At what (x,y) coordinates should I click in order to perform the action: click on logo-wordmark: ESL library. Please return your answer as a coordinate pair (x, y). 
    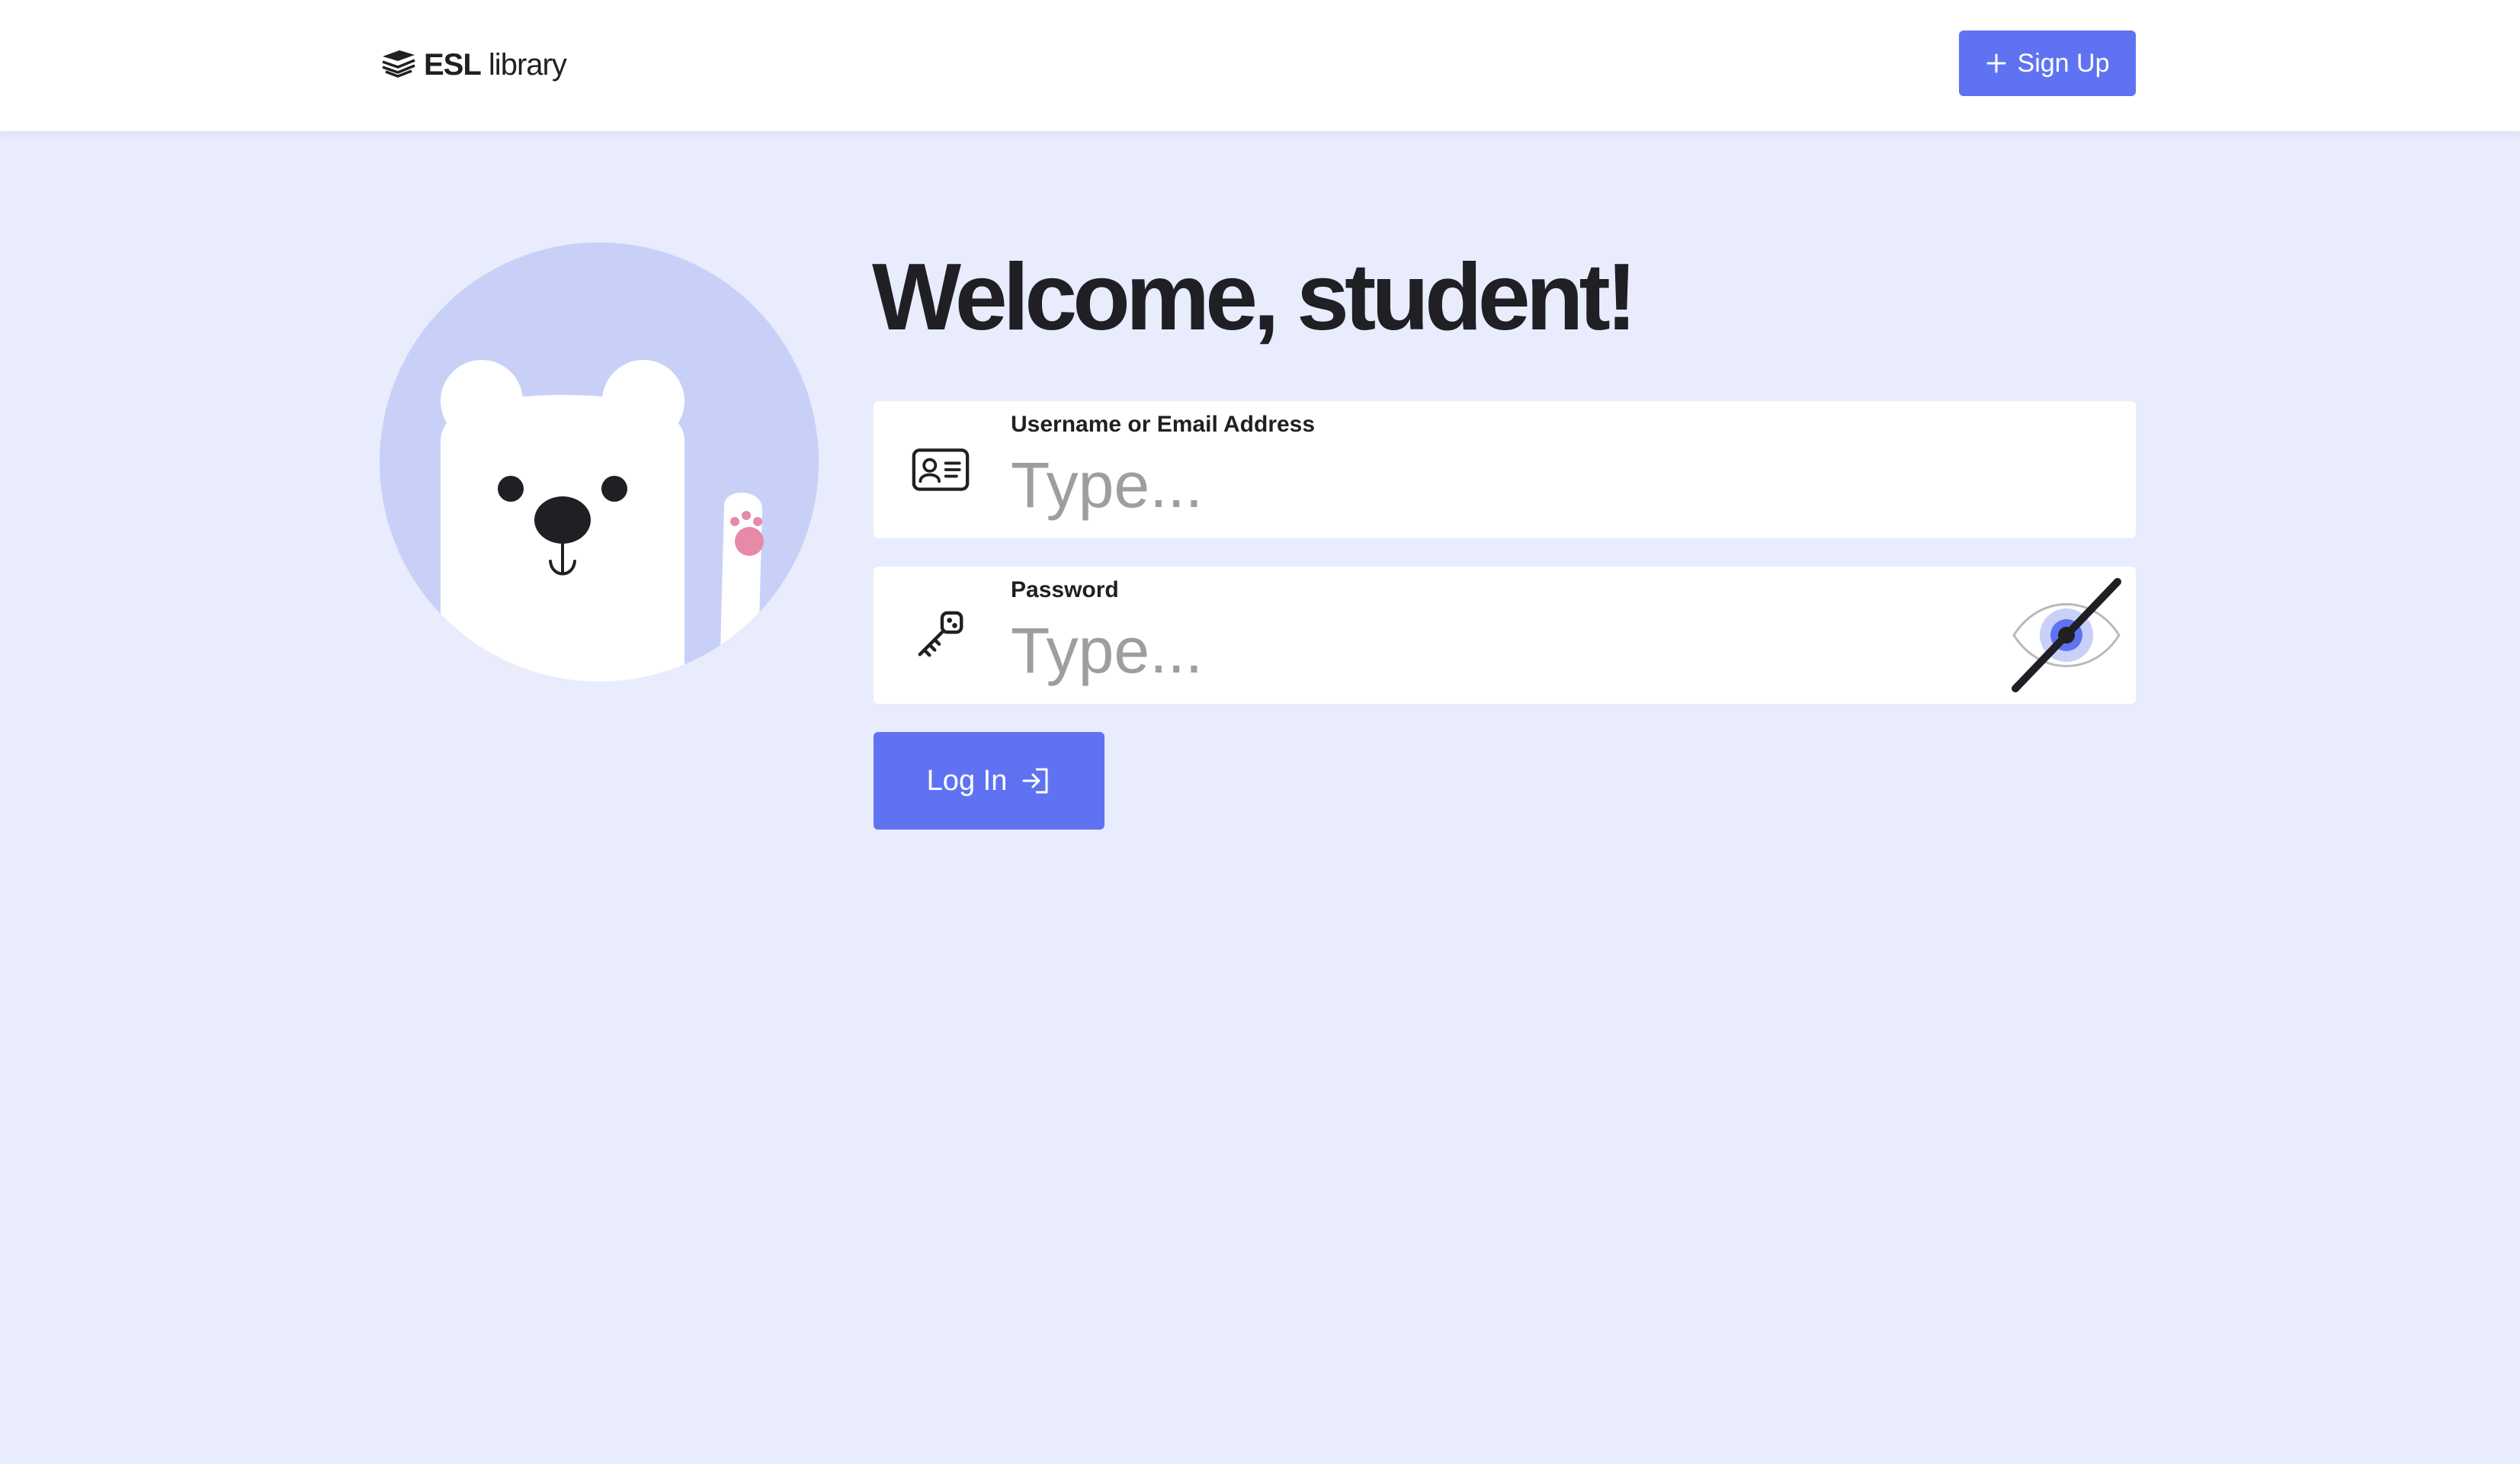
    Looking at the image, I should click on (495, 64).